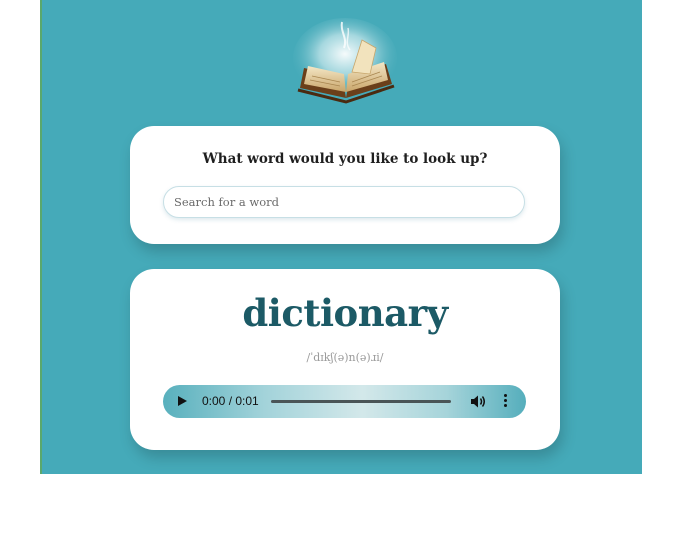 Image resolution: width=682 pixels, height=544 pixels. I want to click on open-book-logo, so click(345, 61).